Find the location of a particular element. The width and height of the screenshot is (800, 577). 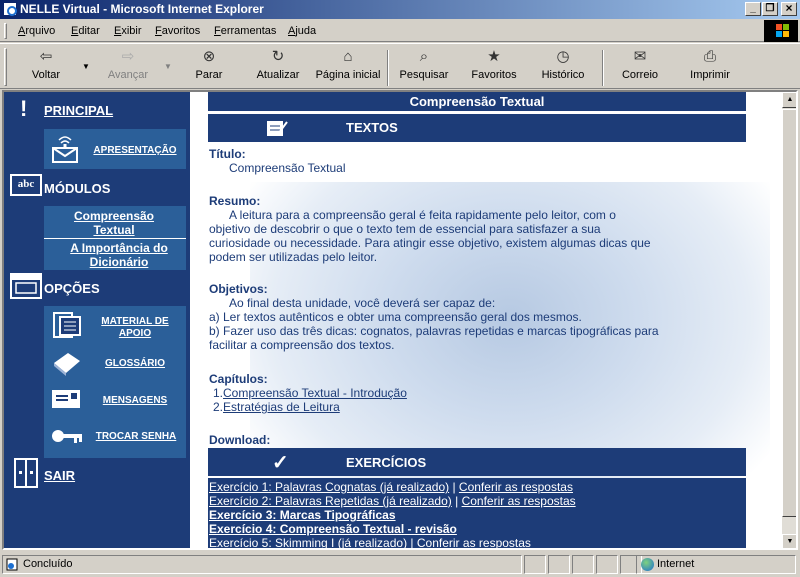

print-button: ⎙ Imprimir is located at coordinates (710, 68).